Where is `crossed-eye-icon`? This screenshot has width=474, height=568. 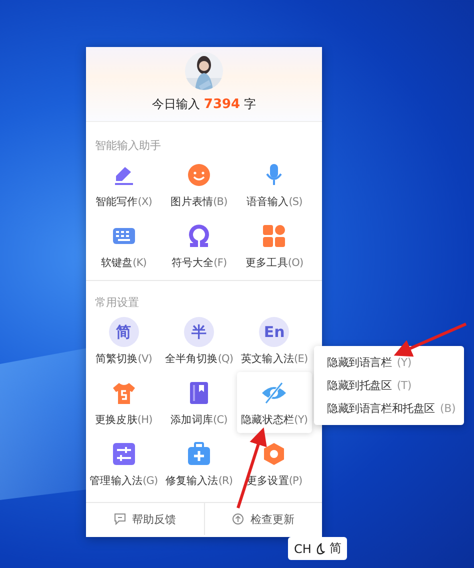 crossed-eye-icon is located at coordinates (274, 393).